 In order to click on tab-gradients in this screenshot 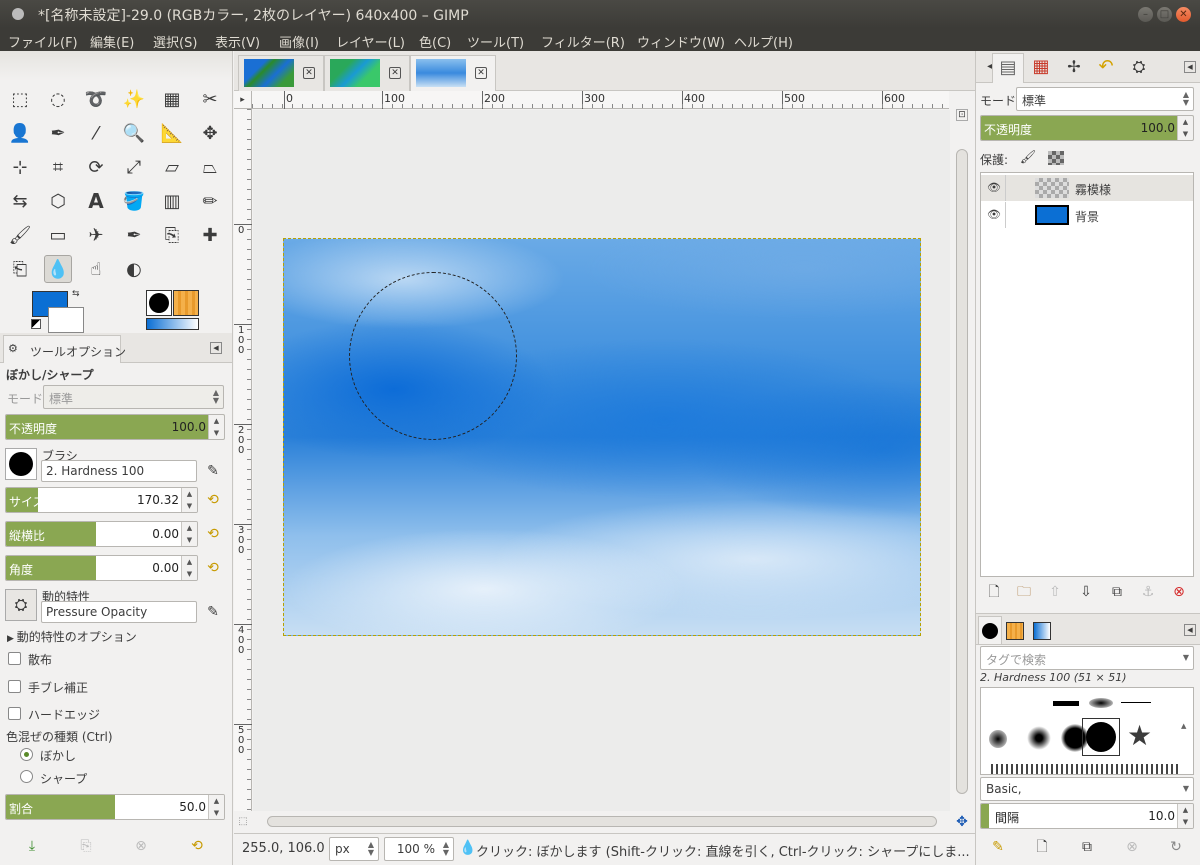, I will do `click(1042, 631)`.